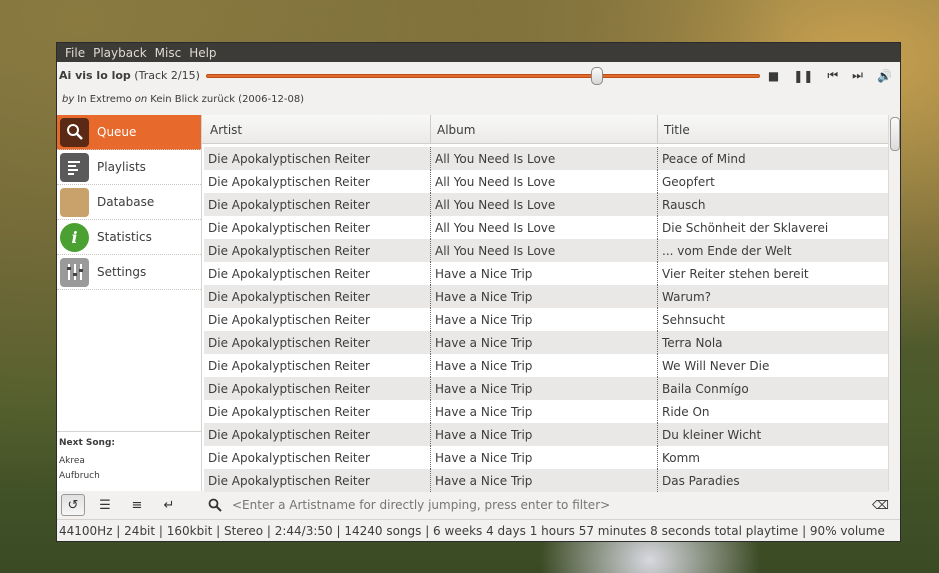 This screenshot has height=573, width=939. Describe the element at coordinates (688, 181) in the screenshot. I see `cell-title: Geopfert` at that location.